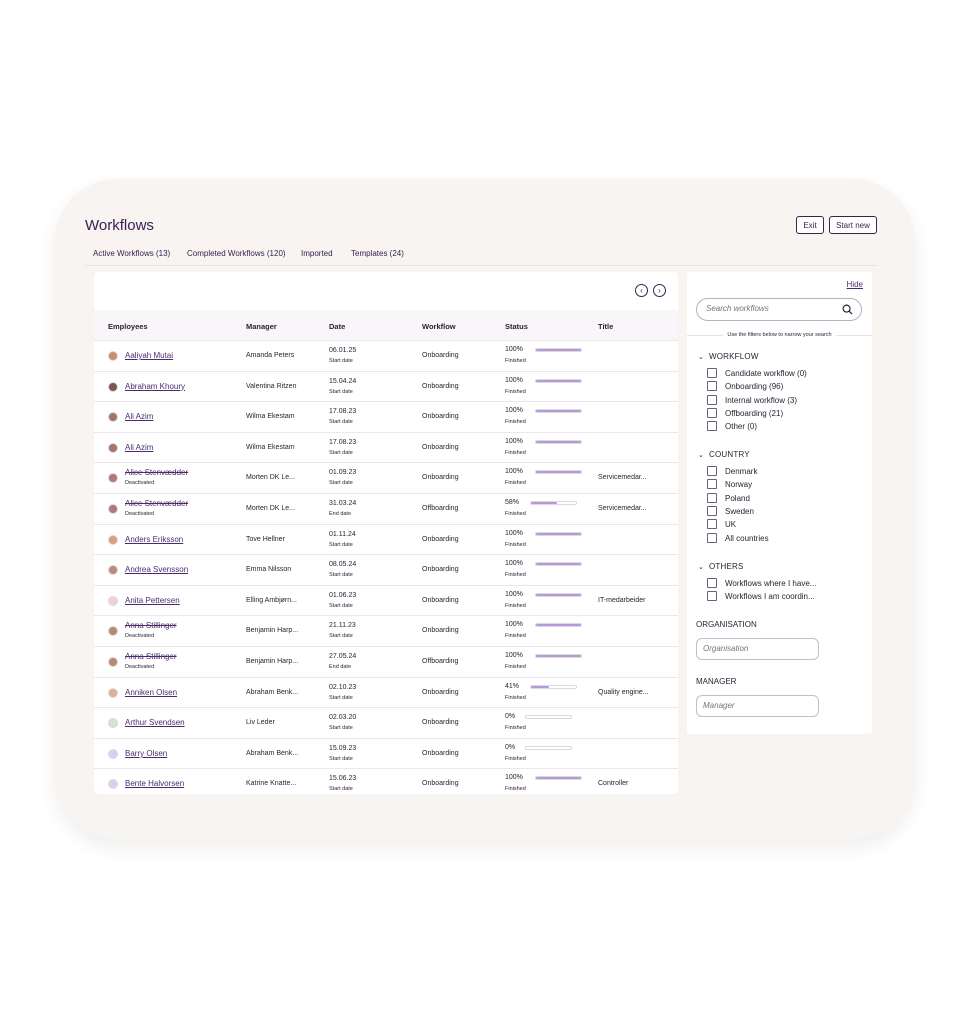 The width and height of the screenshot is (967, 1017). I want to click on exit-button: Exit, so click(810, 225).